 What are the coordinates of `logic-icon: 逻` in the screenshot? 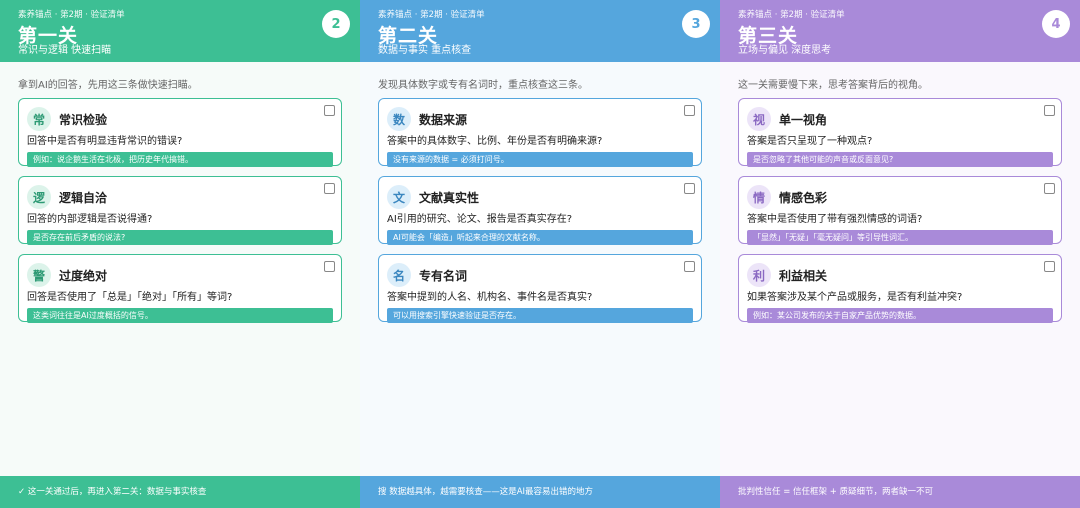 It's located at (39, 197).